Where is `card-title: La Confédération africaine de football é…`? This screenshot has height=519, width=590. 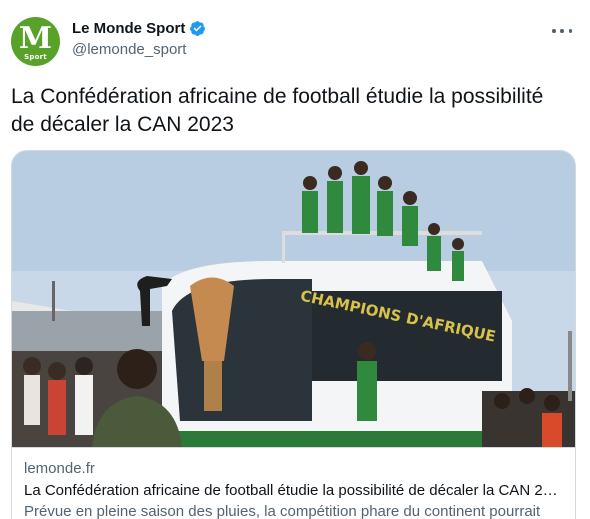
card-title: La Confédération africaine de football é… is located at coordinates (294, 490).